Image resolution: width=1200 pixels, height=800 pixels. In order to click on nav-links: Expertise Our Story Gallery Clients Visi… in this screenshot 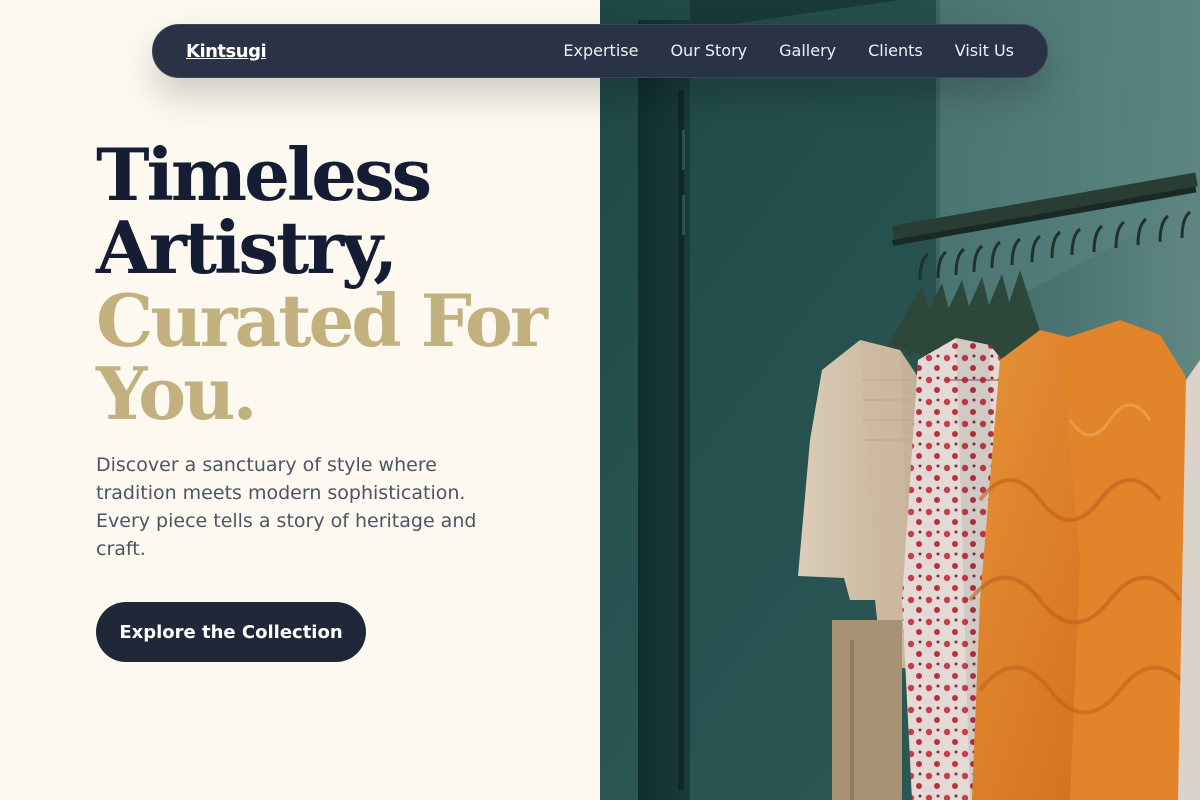, I will do `click(788, 51)`.